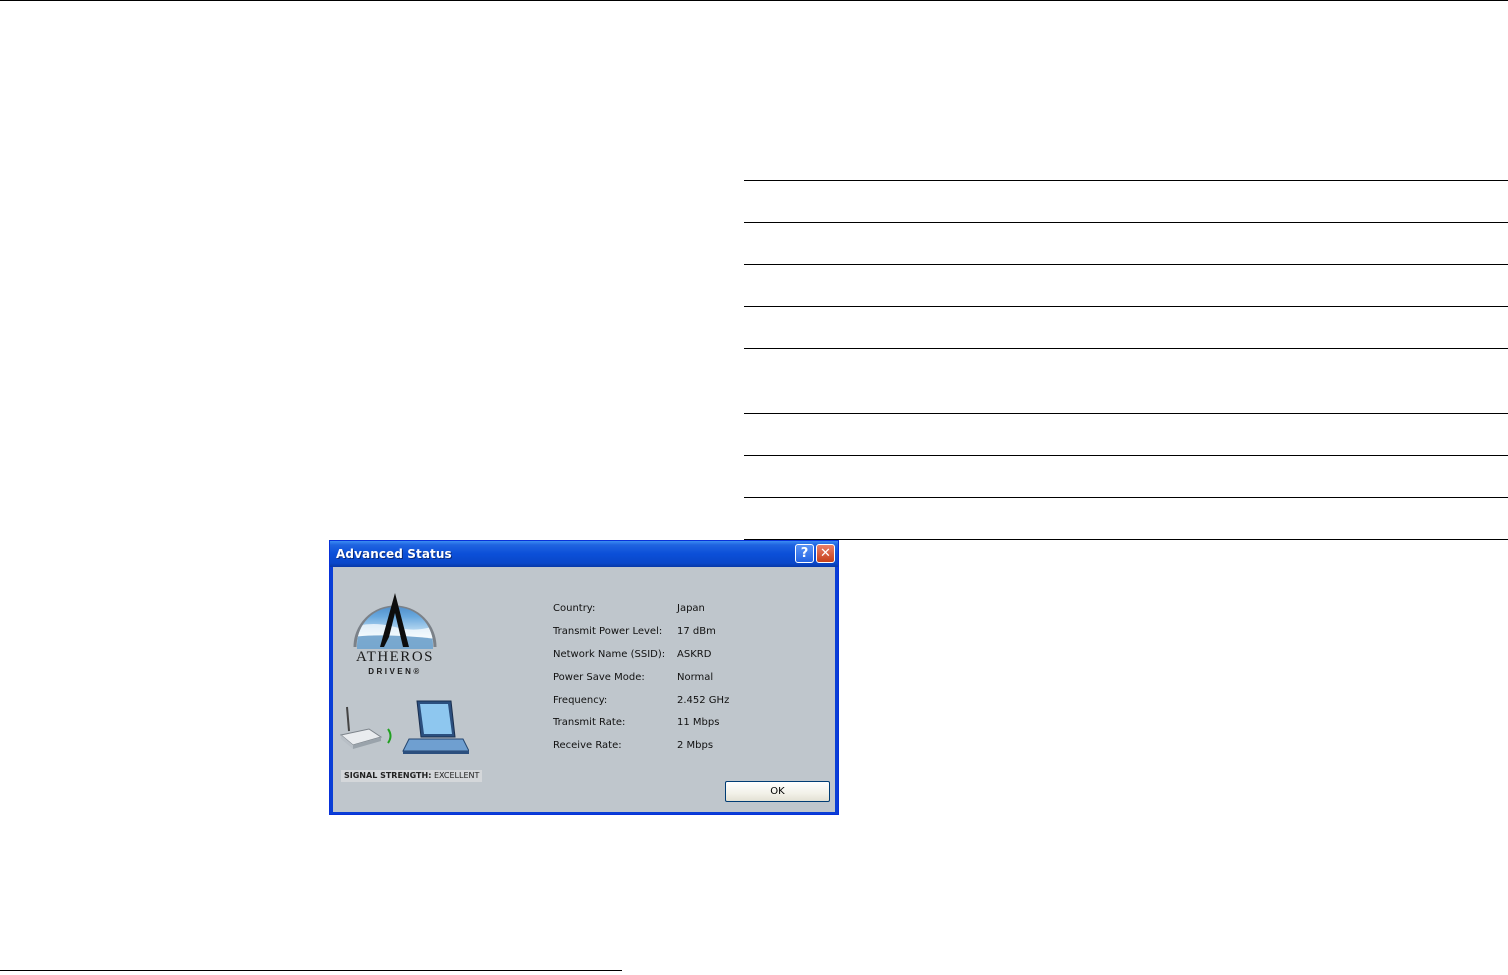 This screenshot has height=975, width=1508. Describe the element at coordinates (388, 775) in the screenshot. I see `signal-strength-label: SIGNAL STRENGTH:` at that location.